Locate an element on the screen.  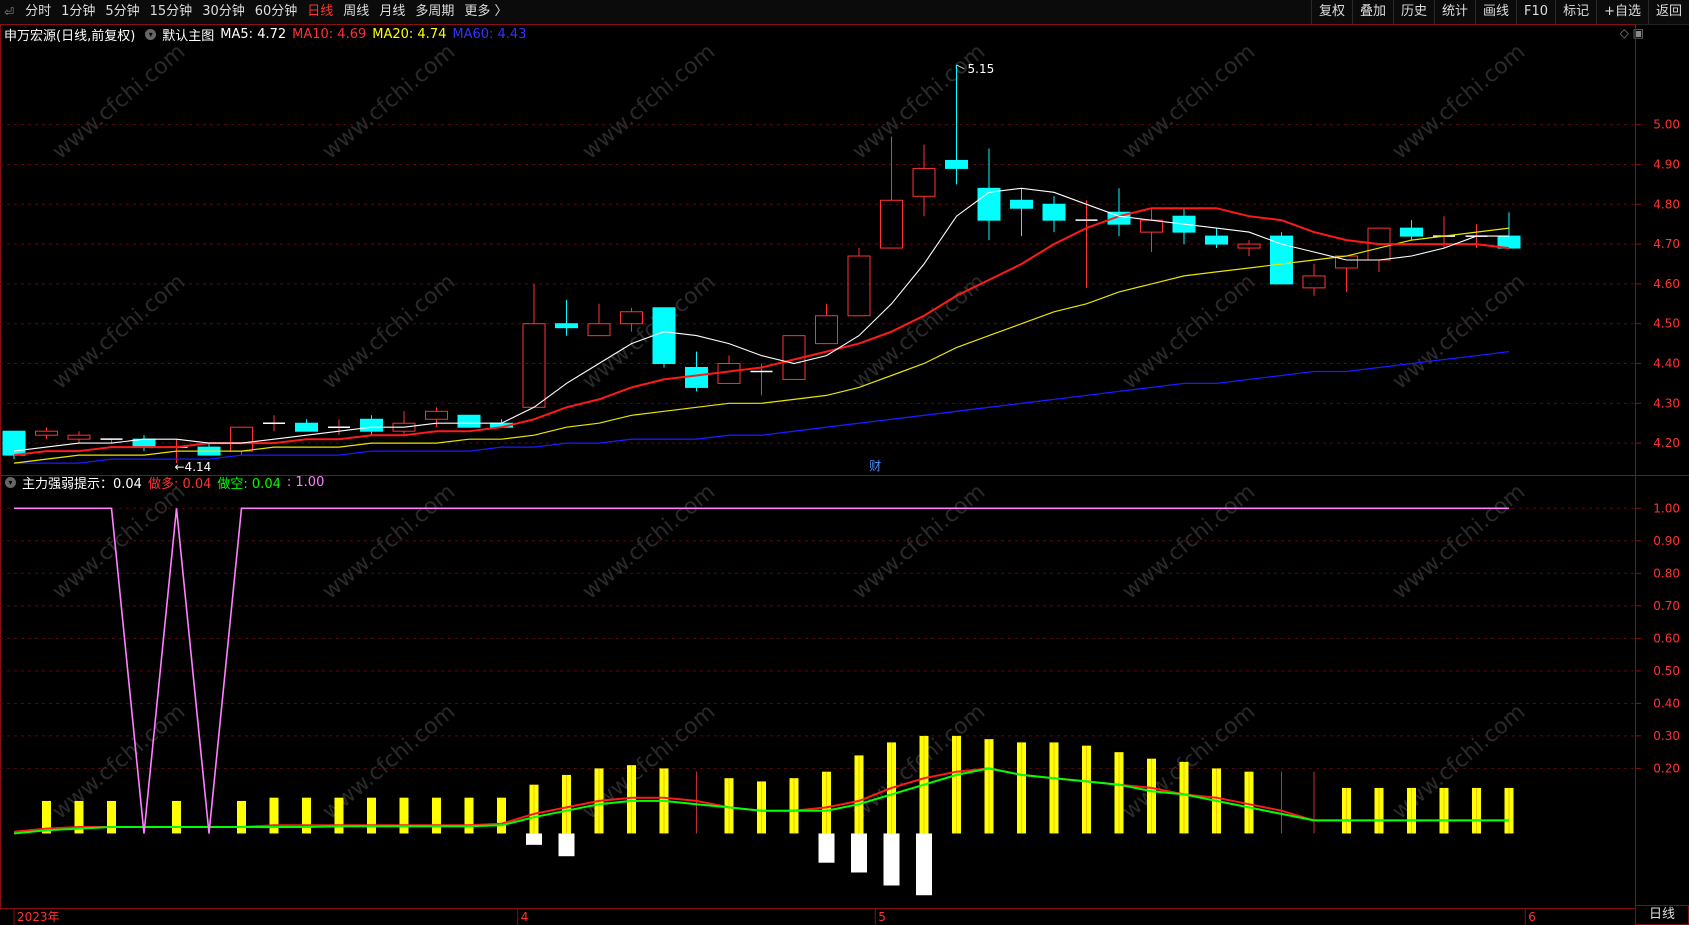
sub-tick-label: 0.20 is located at coordinates (1666, 768).